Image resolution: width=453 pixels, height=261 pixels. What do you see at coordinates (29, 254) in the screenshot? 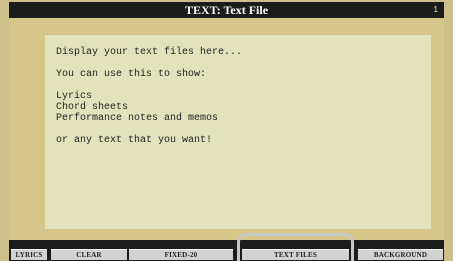
I see `tab-lyrics: LYRICS` at bounding box center [29, 254].